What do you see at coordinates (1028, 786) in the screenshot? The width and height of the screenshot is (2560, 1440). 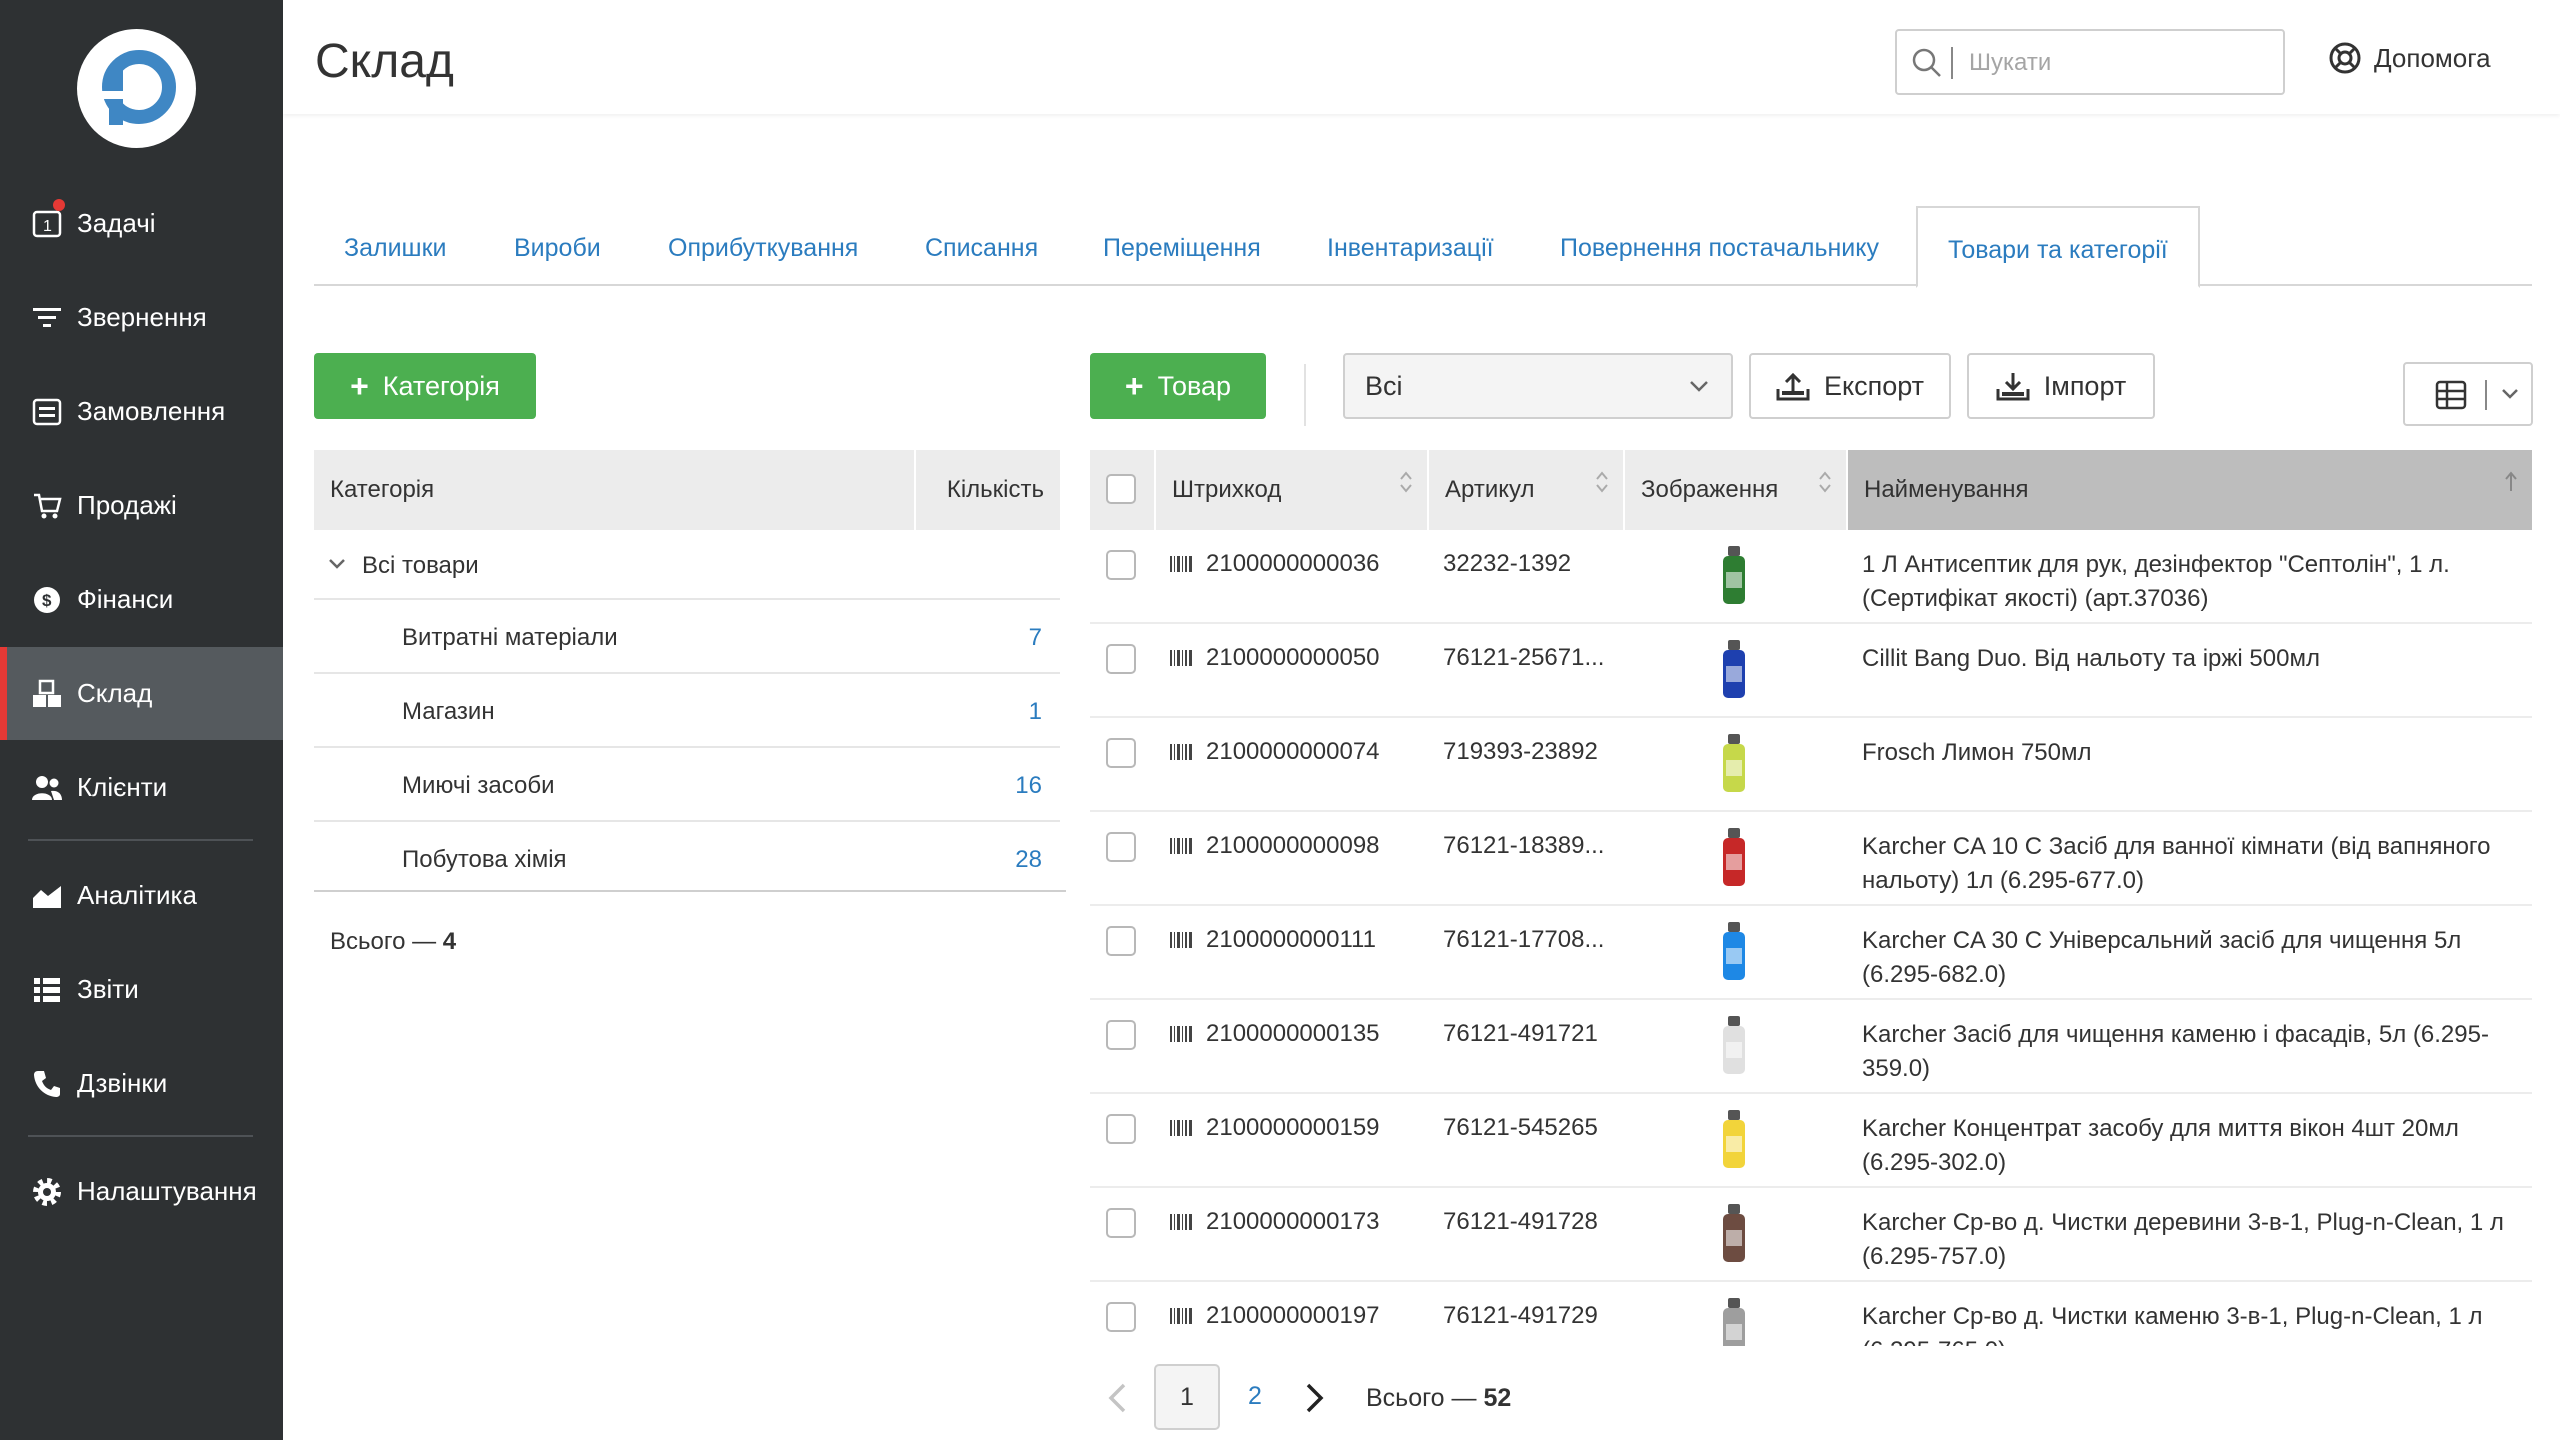 I see `category-count: 16` at bounding box center [1028, 786].